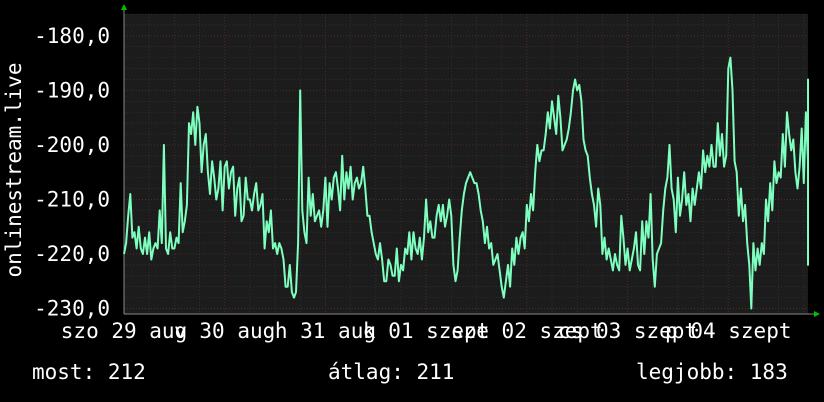 The width and height of the screenshot is (824, 402). I want to click on y-tick-label: -190,0, so click(72, 90).